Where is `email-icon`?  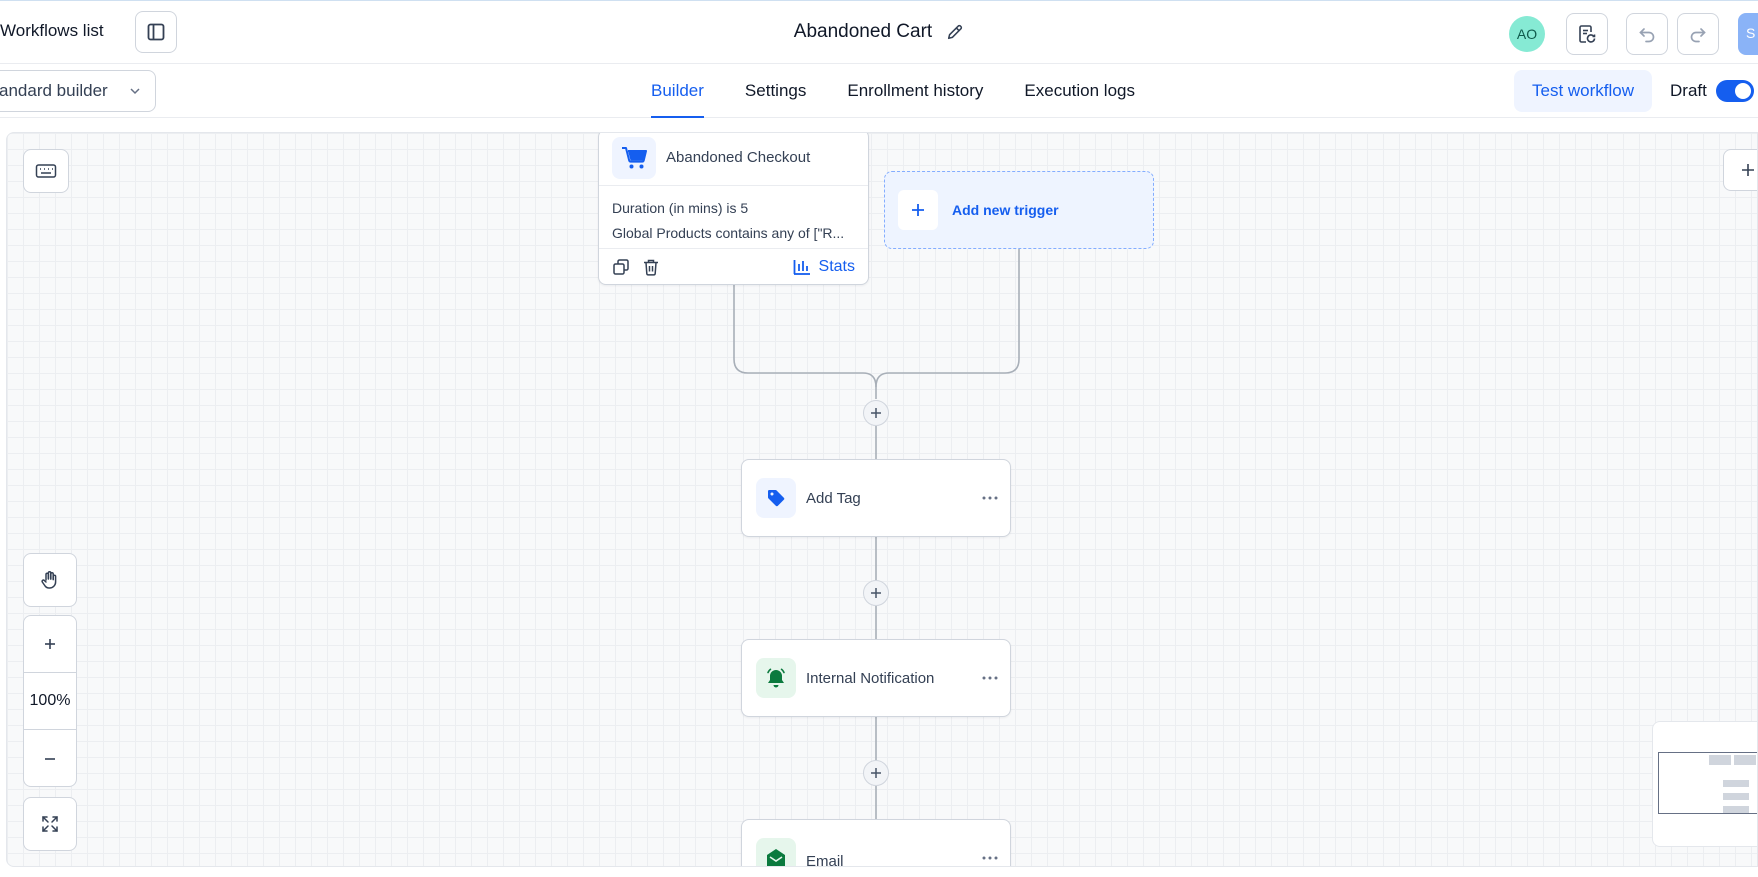 email-icon is located at coordinates (776, 857).